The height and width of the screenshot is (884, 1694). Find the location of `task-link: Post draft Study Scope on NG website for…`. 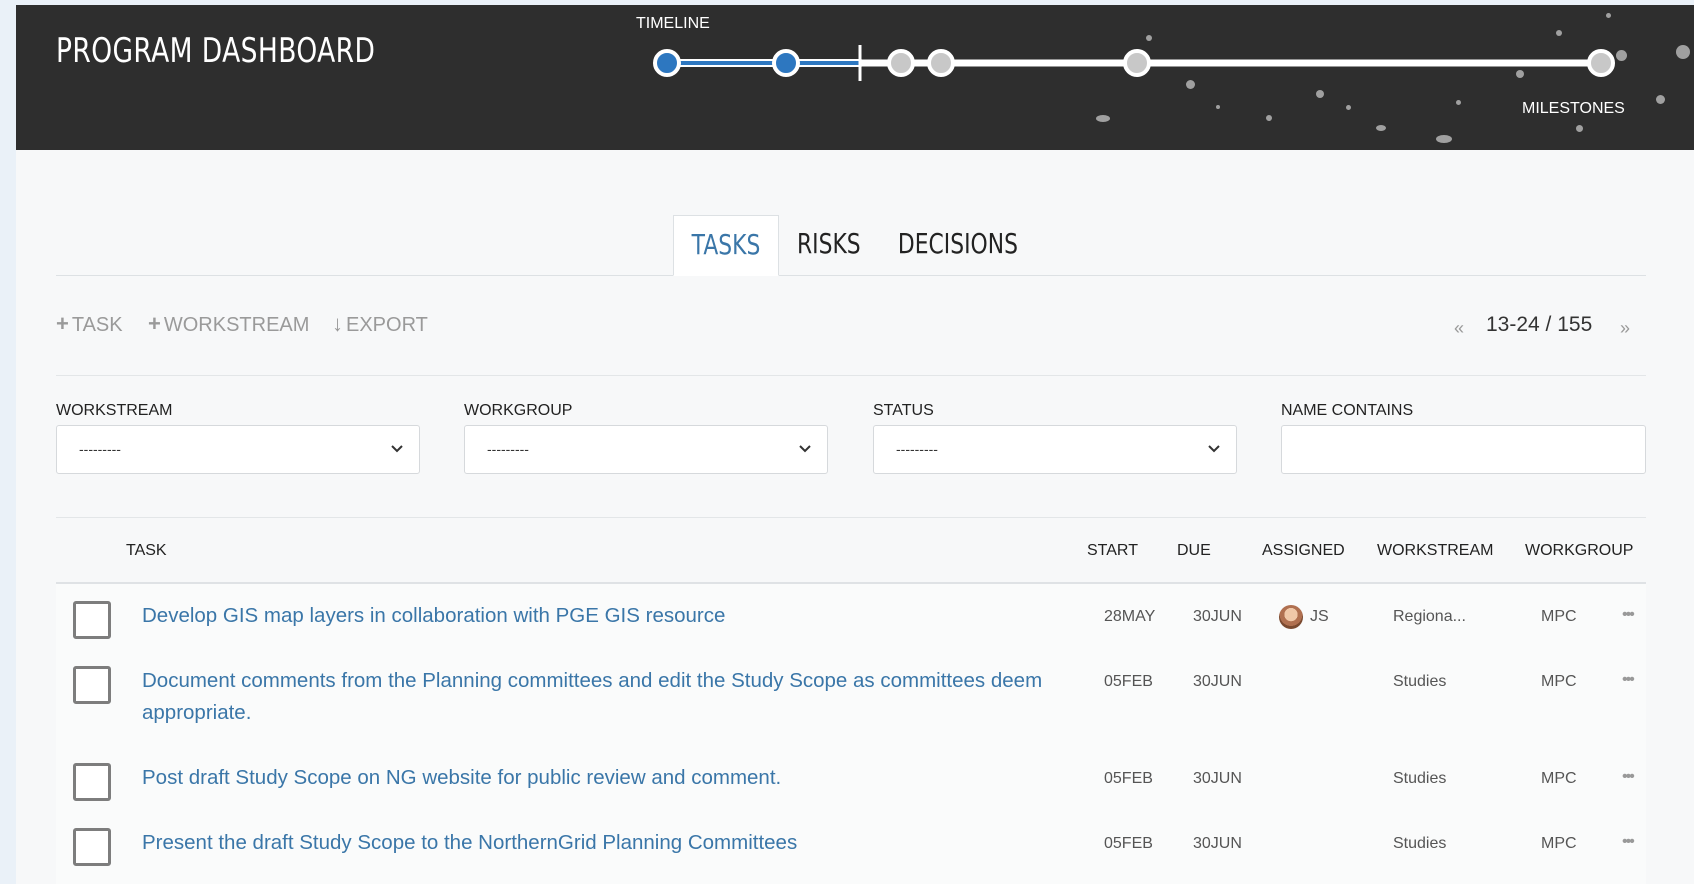

task-link: Post draft Study Scope on NG website for… is located at coordinates (597, 778).